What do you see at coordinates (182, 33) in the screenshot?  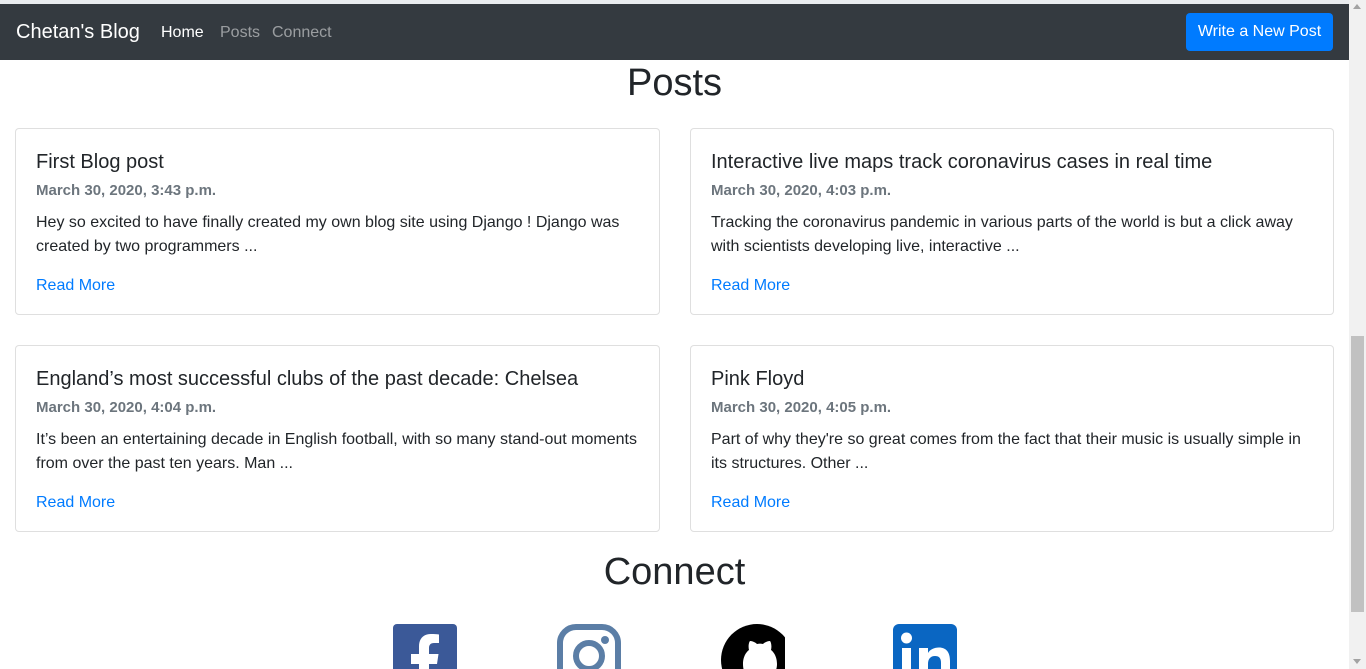 I see `nav-link-home: Home` at bounding box center [182, 33].